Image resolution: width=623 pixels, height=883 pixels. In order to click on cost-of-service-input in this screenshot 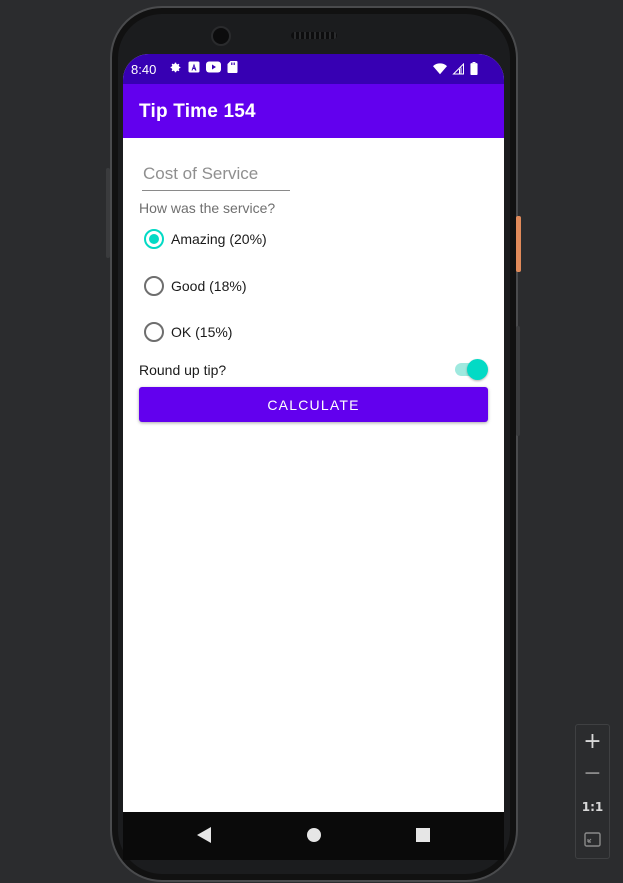, I will do `click(216, 174)`.